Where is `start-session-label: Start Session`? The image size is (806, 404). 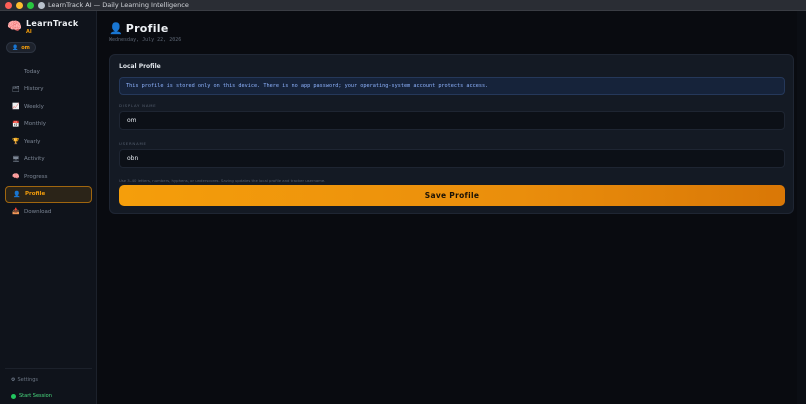
start-session-label: Start Session is located at coordinates (35, 396).